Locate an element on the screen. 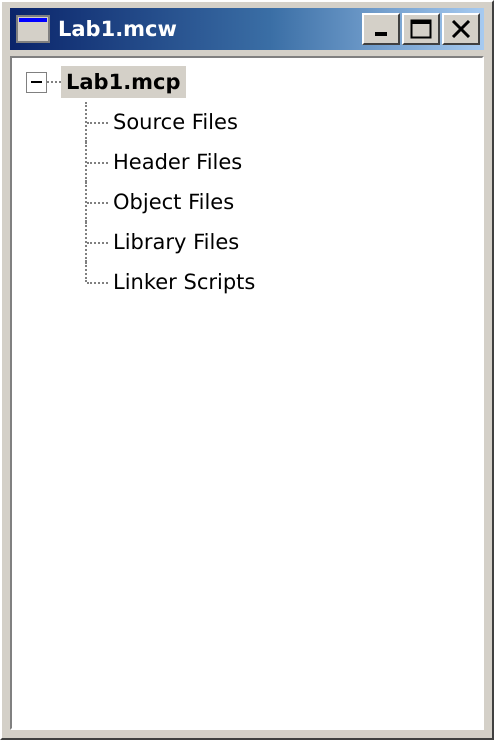  close-button is located at coordinates (461, 29).